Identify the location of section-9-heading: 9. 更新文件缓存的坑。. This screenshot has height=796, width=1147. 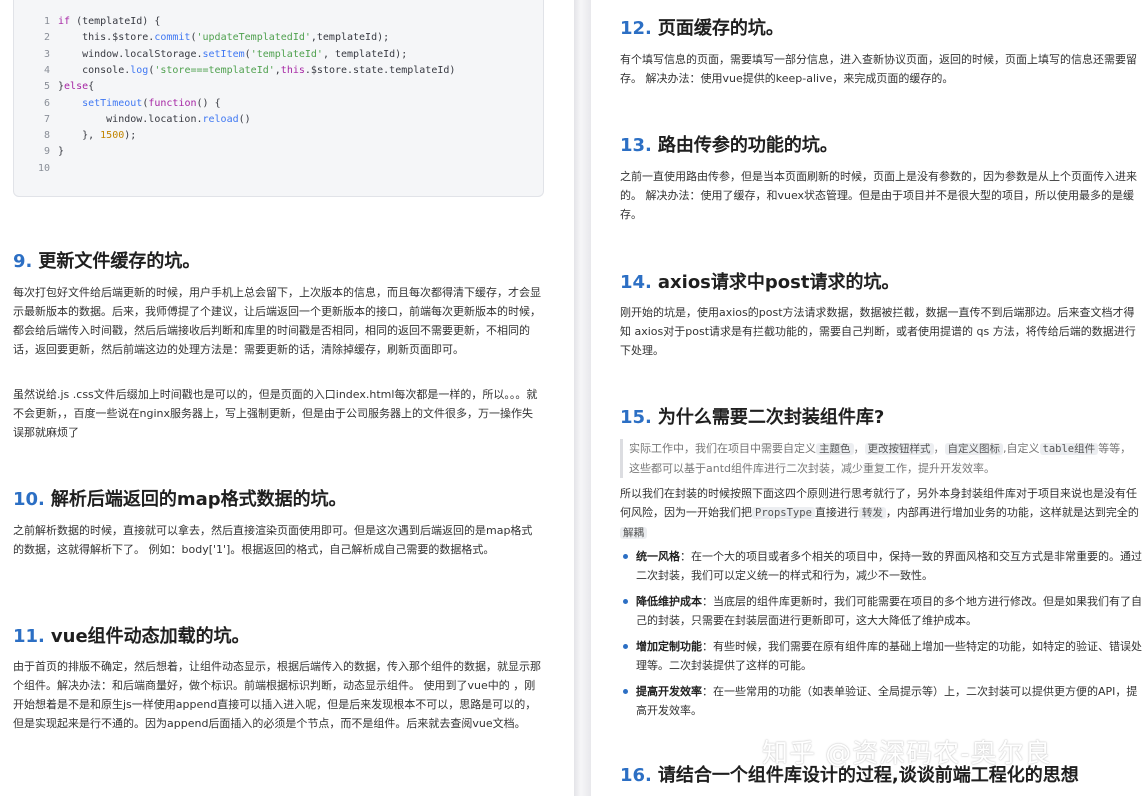
(106, 262).